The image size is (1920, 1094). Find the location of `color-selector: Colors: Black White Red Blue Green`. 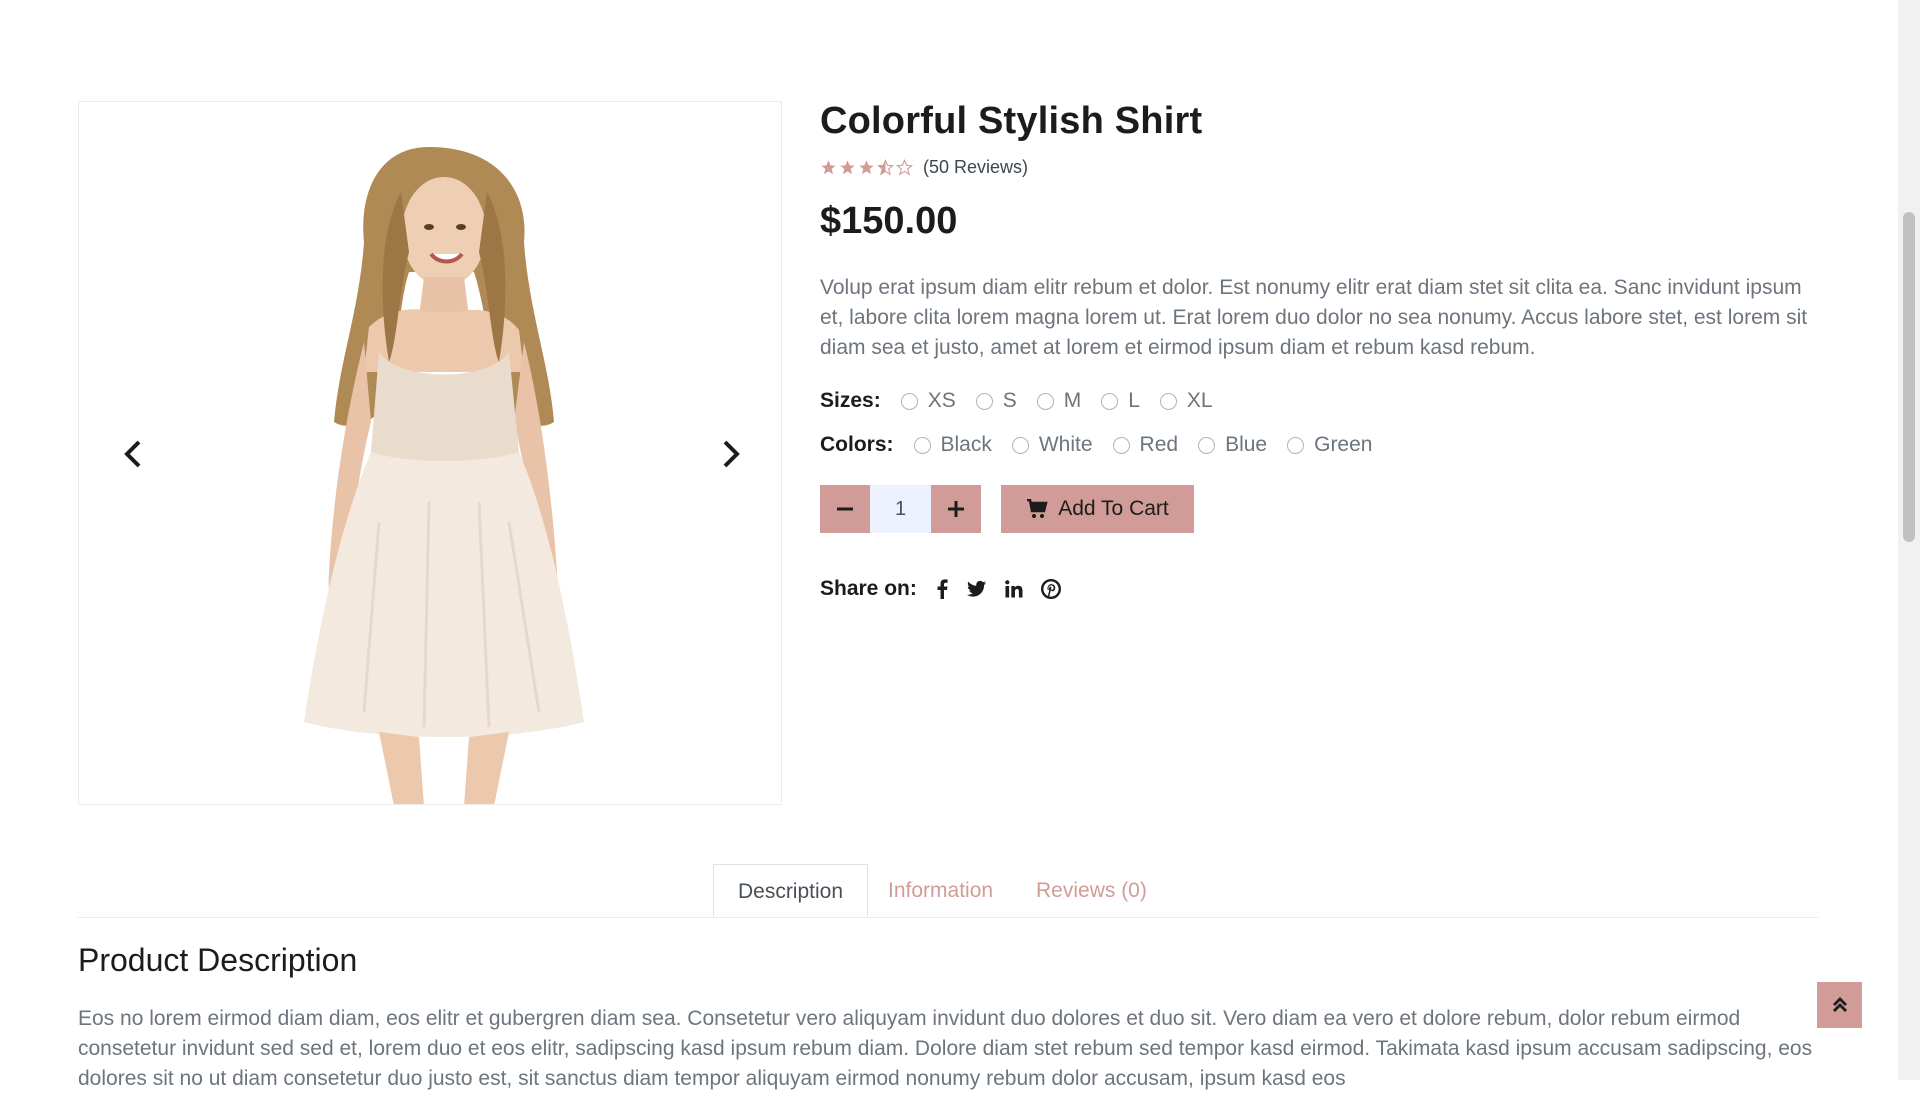

color-selector: Colors: Black White Red Blue Green is located at coordinates (1320, 445).